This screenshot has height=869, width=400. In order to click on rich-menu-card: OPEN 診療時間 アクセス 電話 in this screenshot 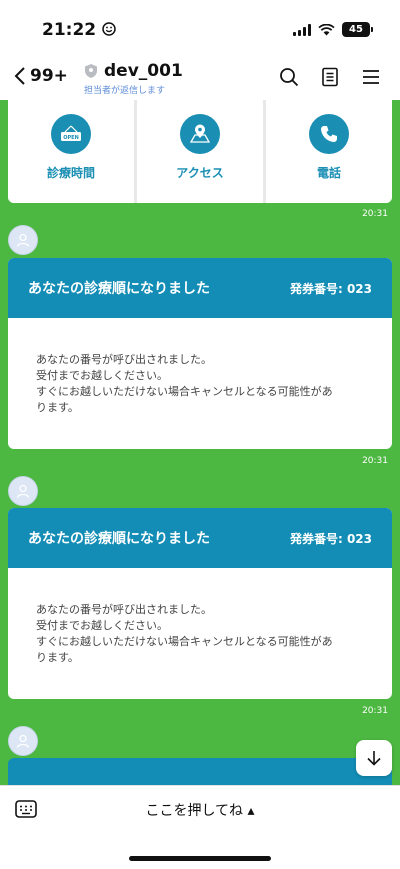, I will do `click(200, 151)`.